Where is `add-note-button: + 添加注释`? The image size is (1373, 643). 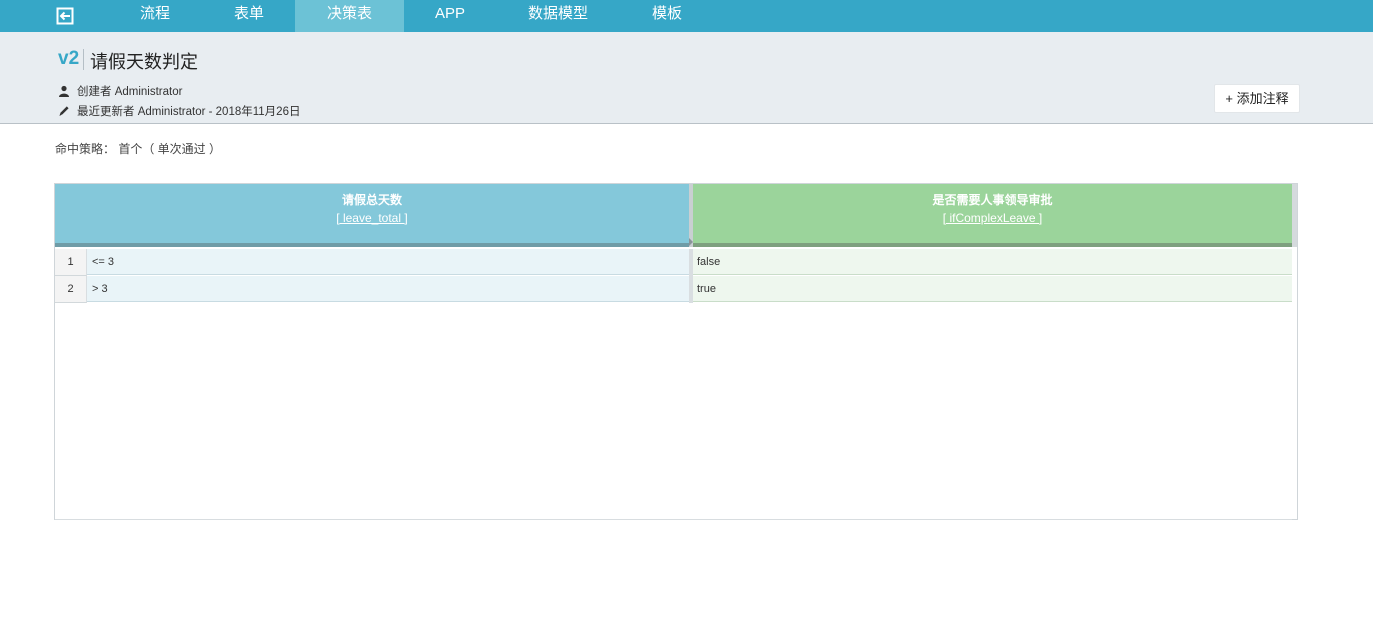 add-note-button: + 添加注释 is located at coordinates (1257, 98).